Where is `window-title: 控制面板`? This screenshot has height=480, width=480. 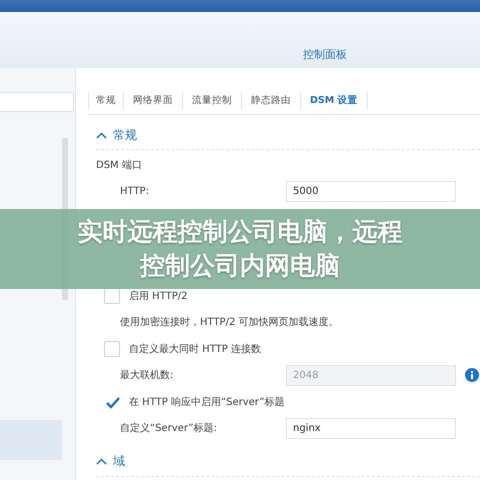 window-title: 控制面板 is located at coordinates (325, 55).